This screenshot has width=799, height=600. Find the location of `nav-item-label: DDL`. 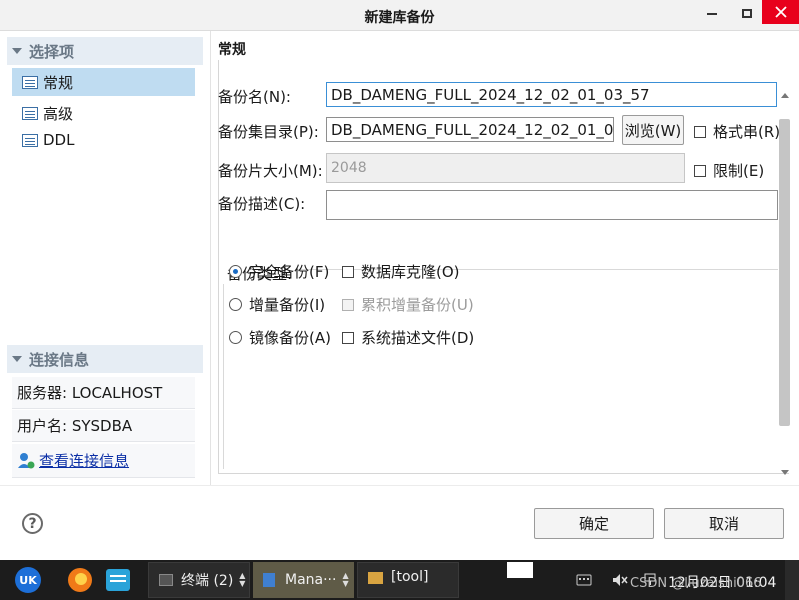

nav-item-label: DDL is located at coordinates (59, 140).